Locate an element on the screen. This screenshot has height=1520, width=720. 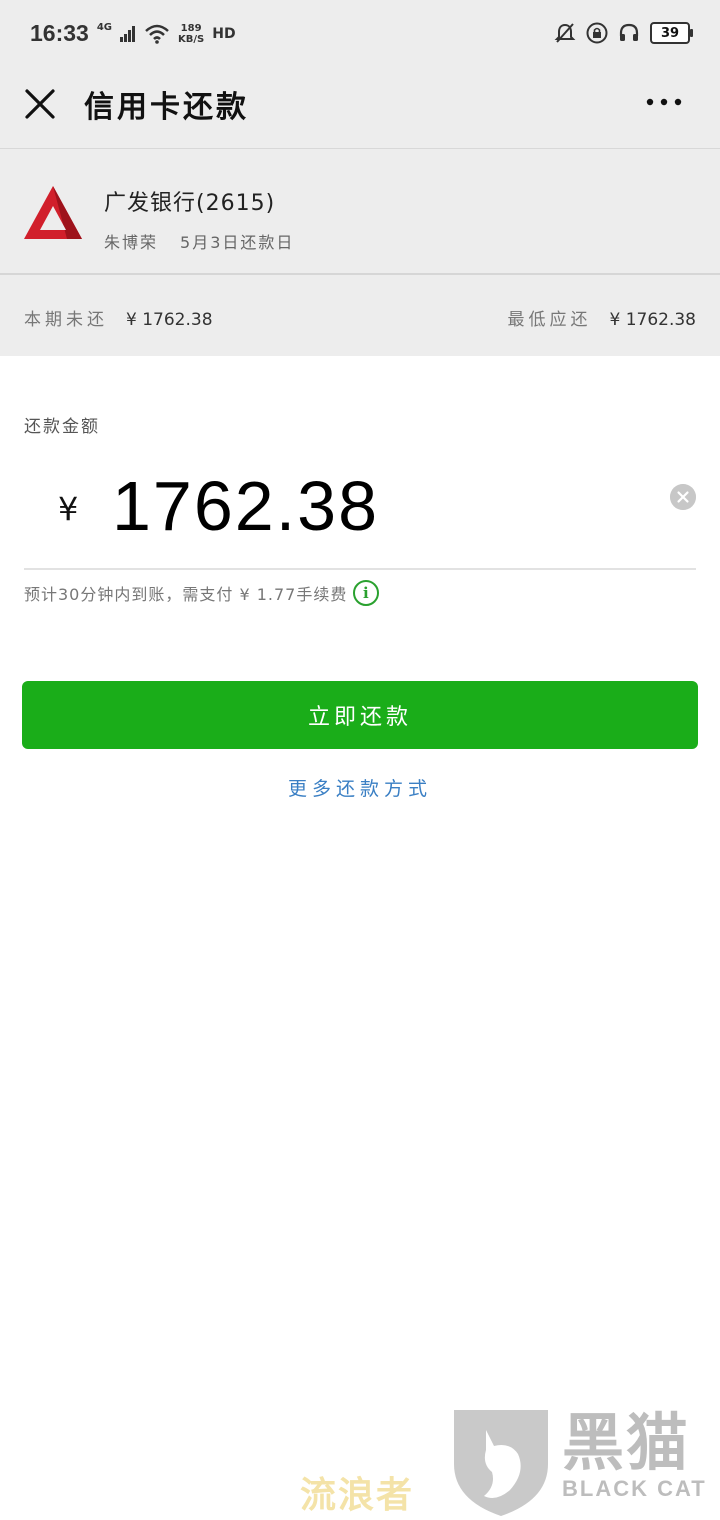
more-icon is located at coordinates (664, 102).